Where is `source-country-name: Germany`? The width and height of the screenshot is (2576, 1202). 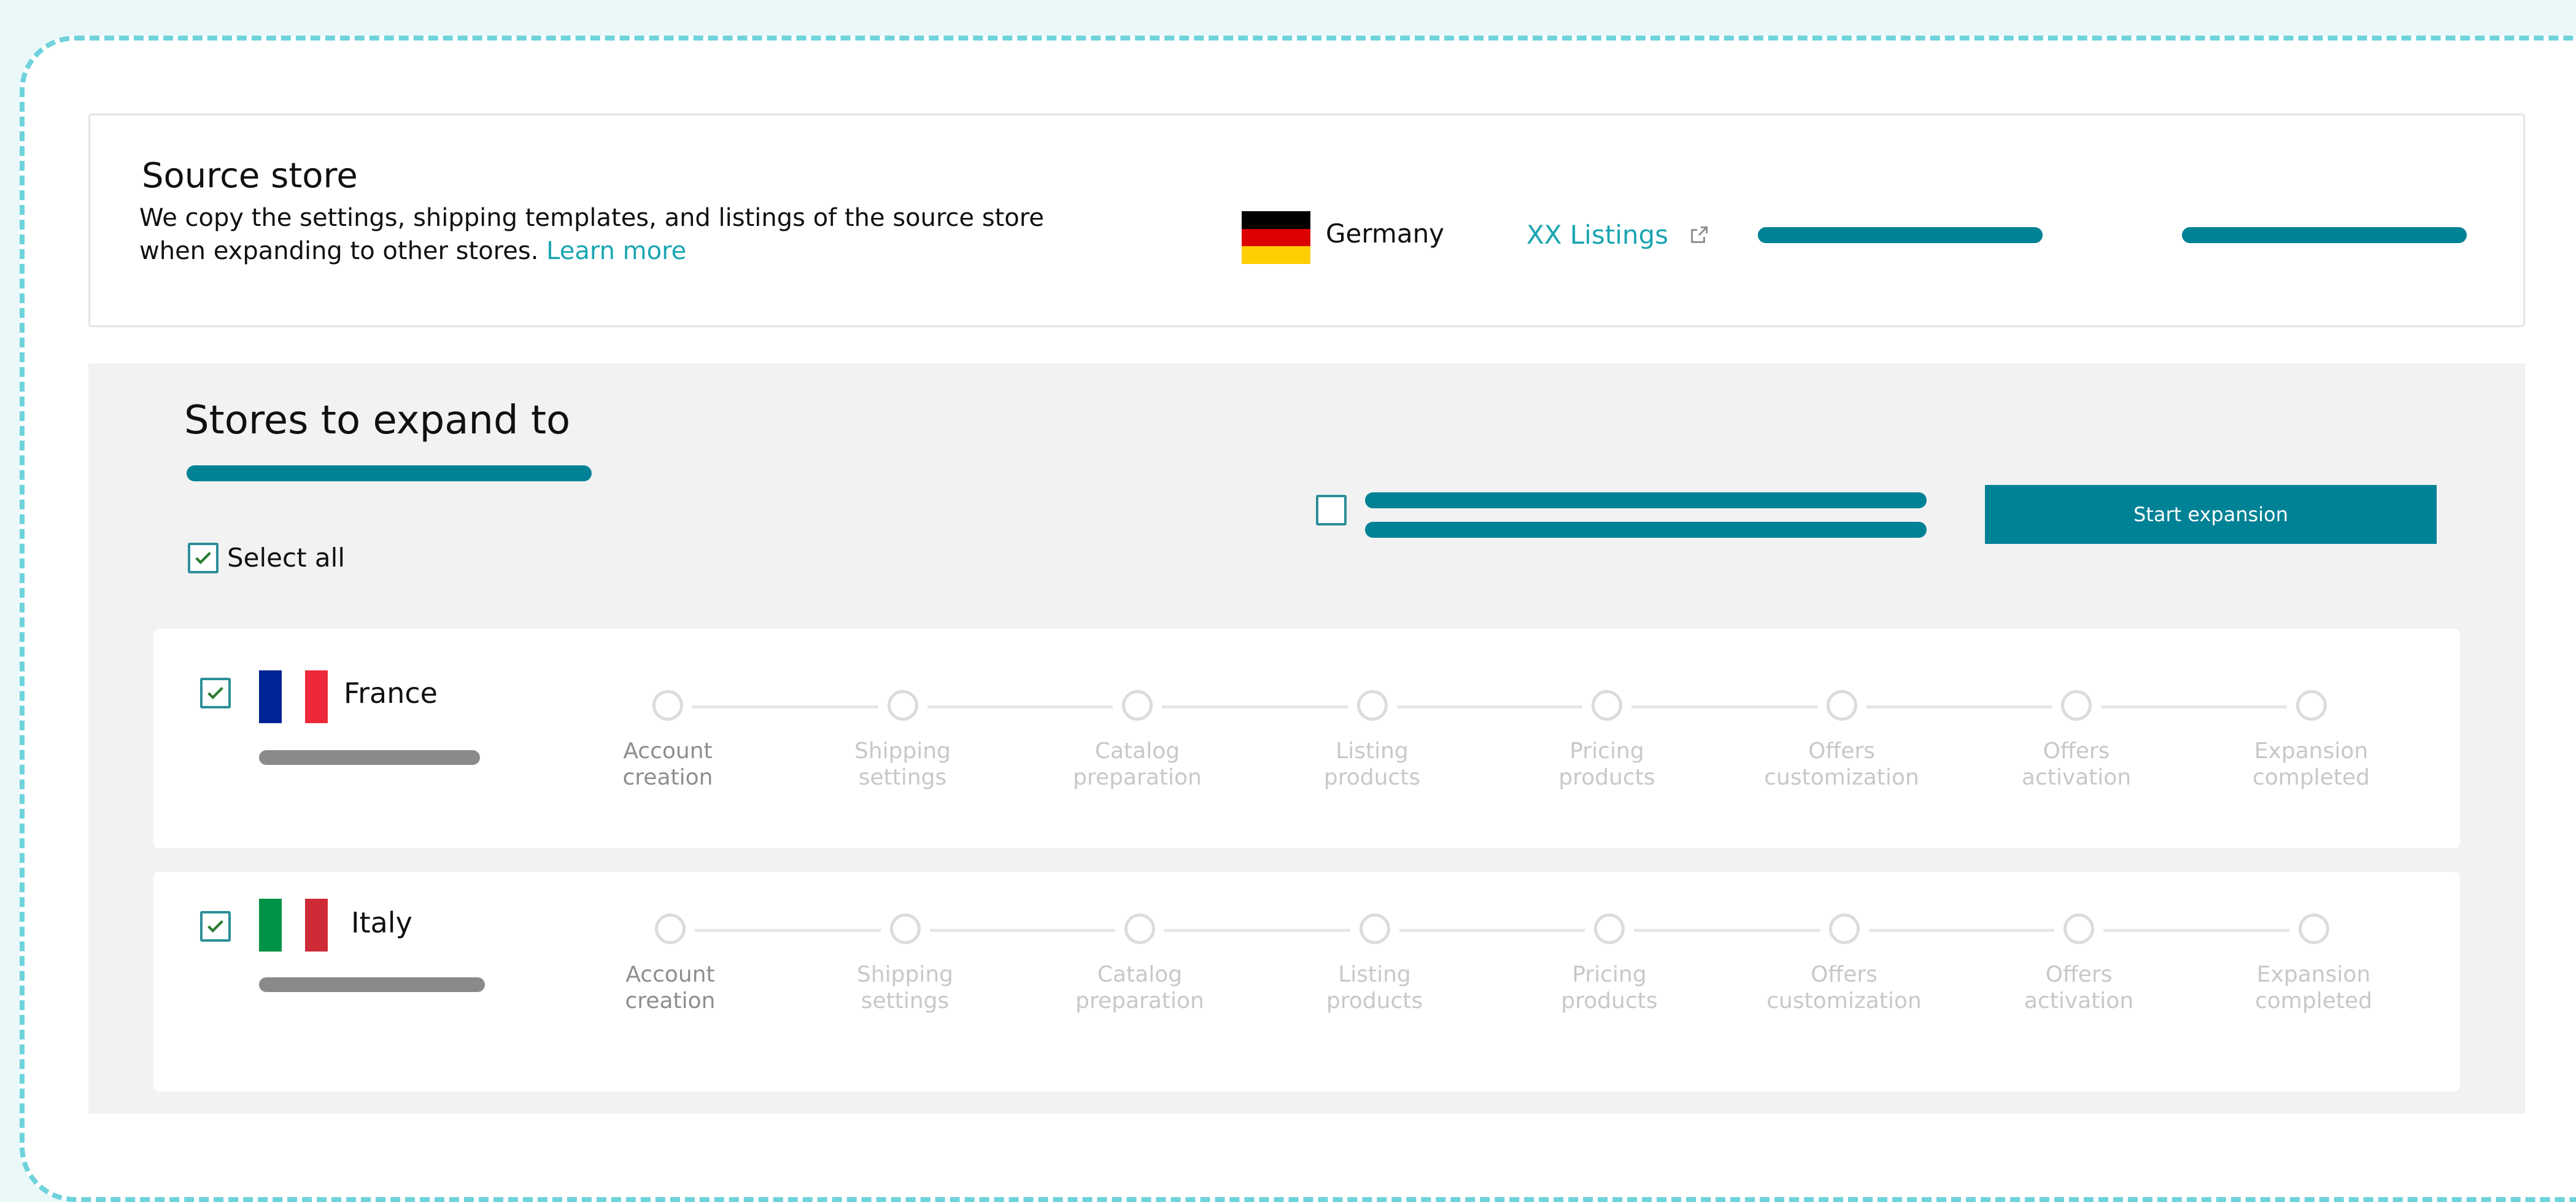
source-country-name: Germany is located at coordinates (1385, 234).